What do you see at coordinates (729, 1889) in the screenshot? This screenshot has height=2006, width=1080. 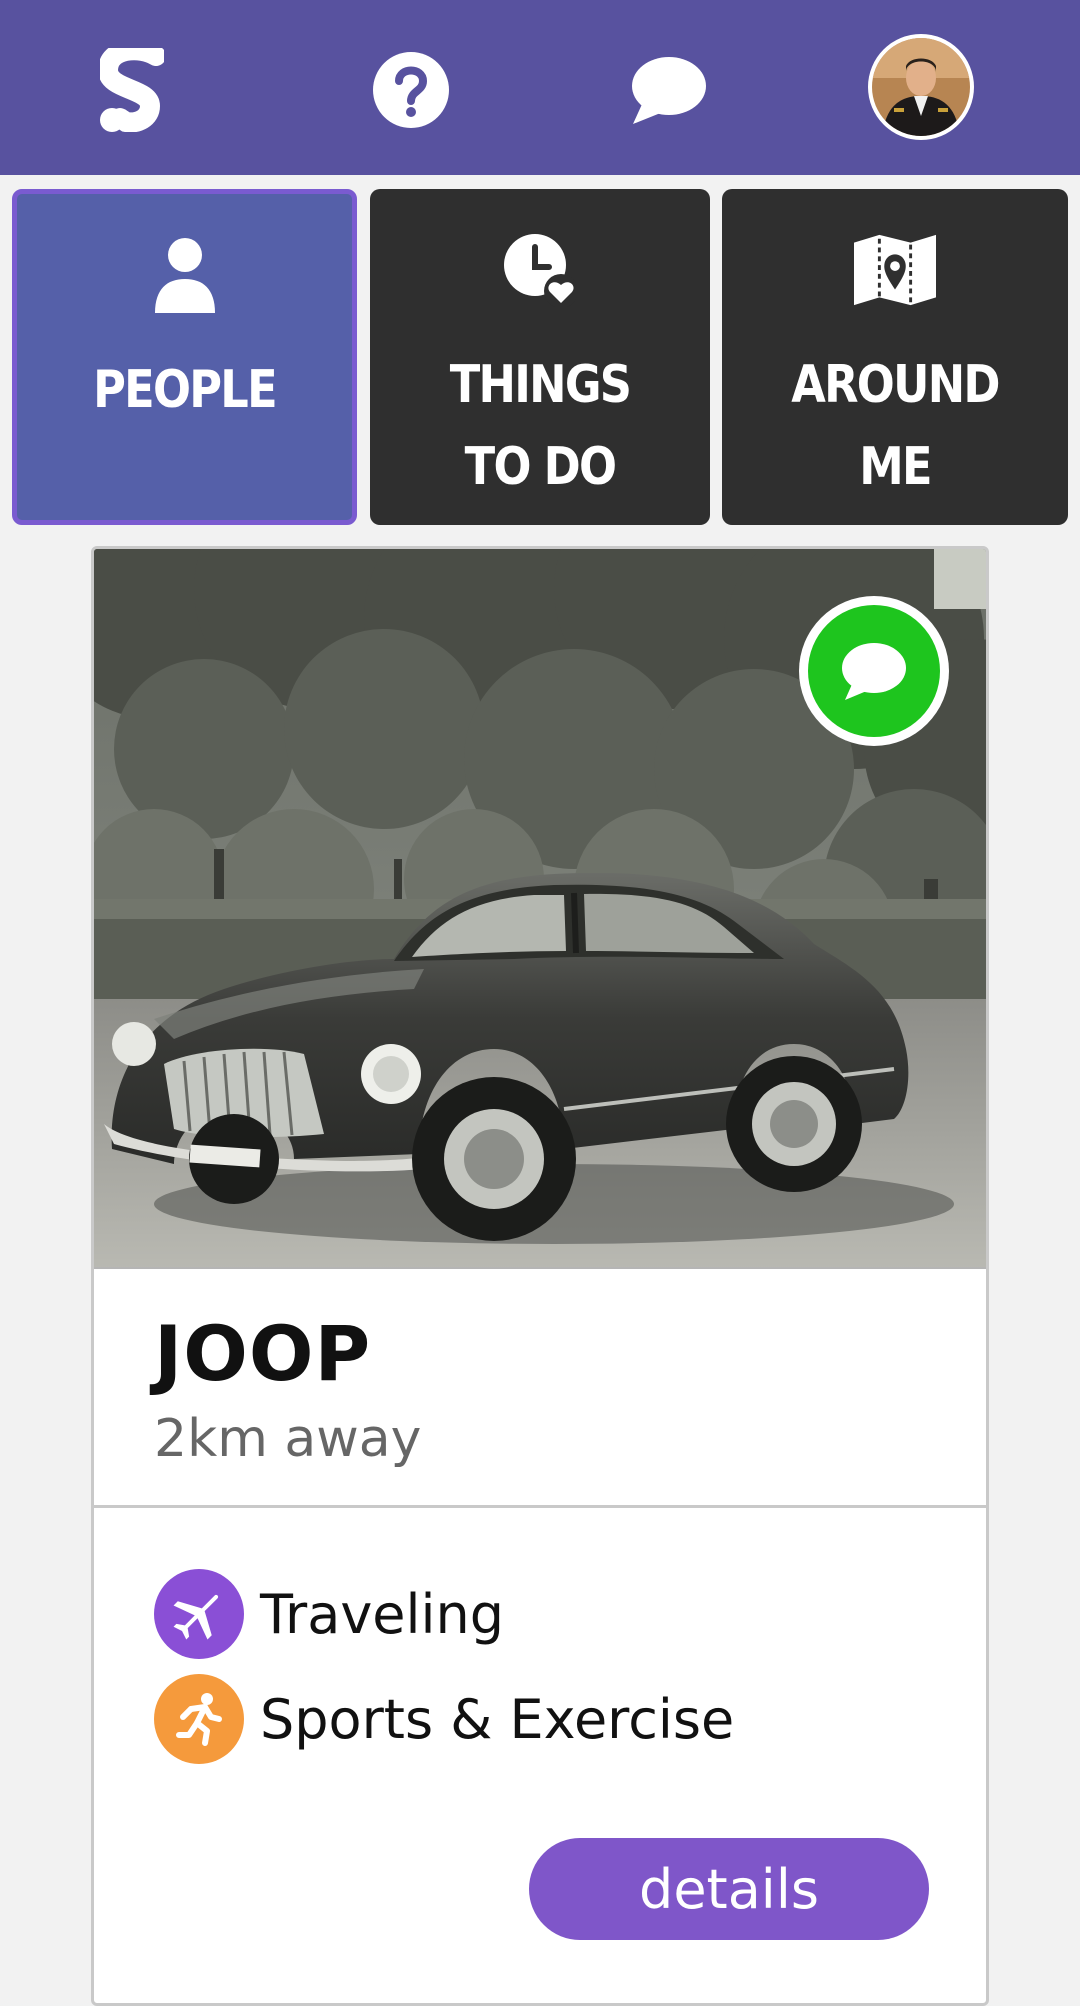 I see `details-button: details` at bounding box center [729, 1889].